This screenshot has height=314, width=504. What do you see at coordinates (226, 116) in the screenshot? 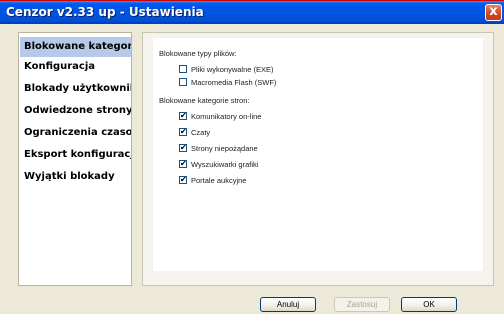
I see `checkbox-komunikatory-label: Komunikatory on-line` at bounding box center [226, 116].